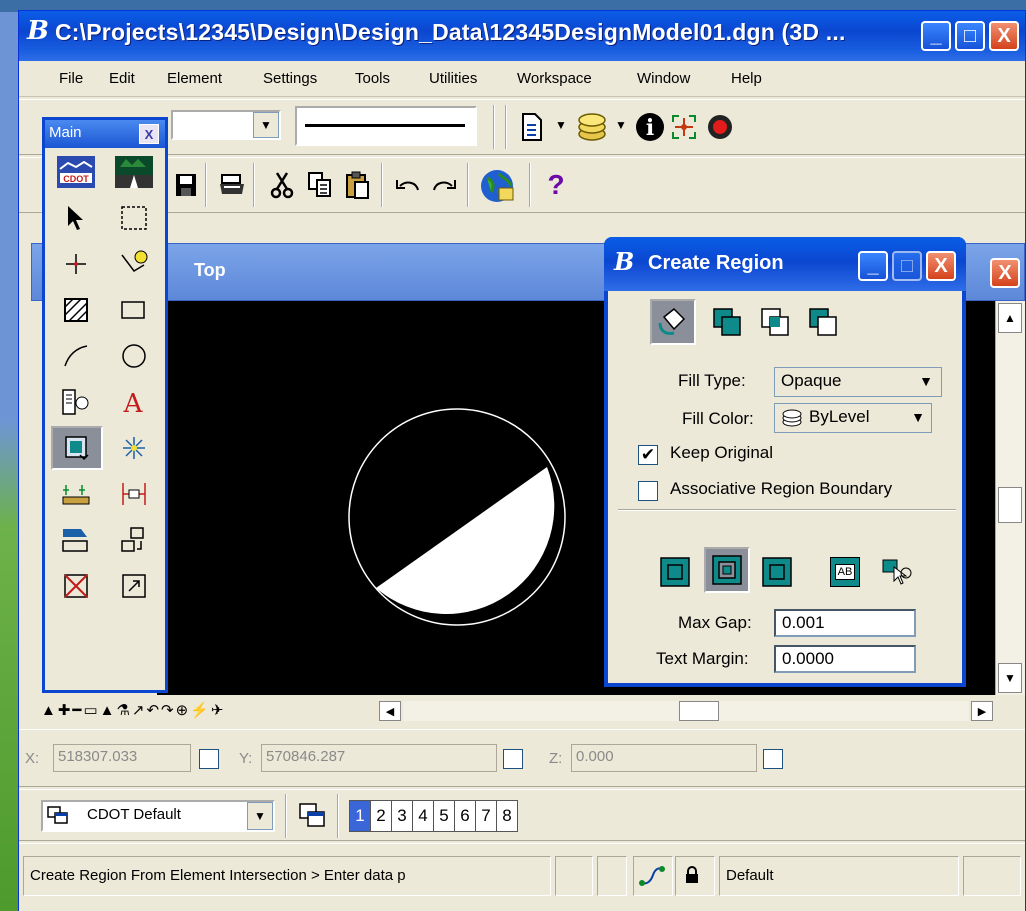  Describe the element at coordinates (76, 310) in the screenshot. I see `patterning-icon` at that location.